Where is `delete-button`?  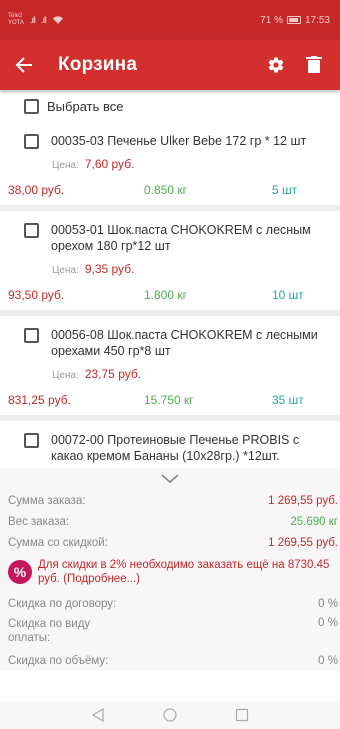 delete-button is located at coordinates (314, 65).